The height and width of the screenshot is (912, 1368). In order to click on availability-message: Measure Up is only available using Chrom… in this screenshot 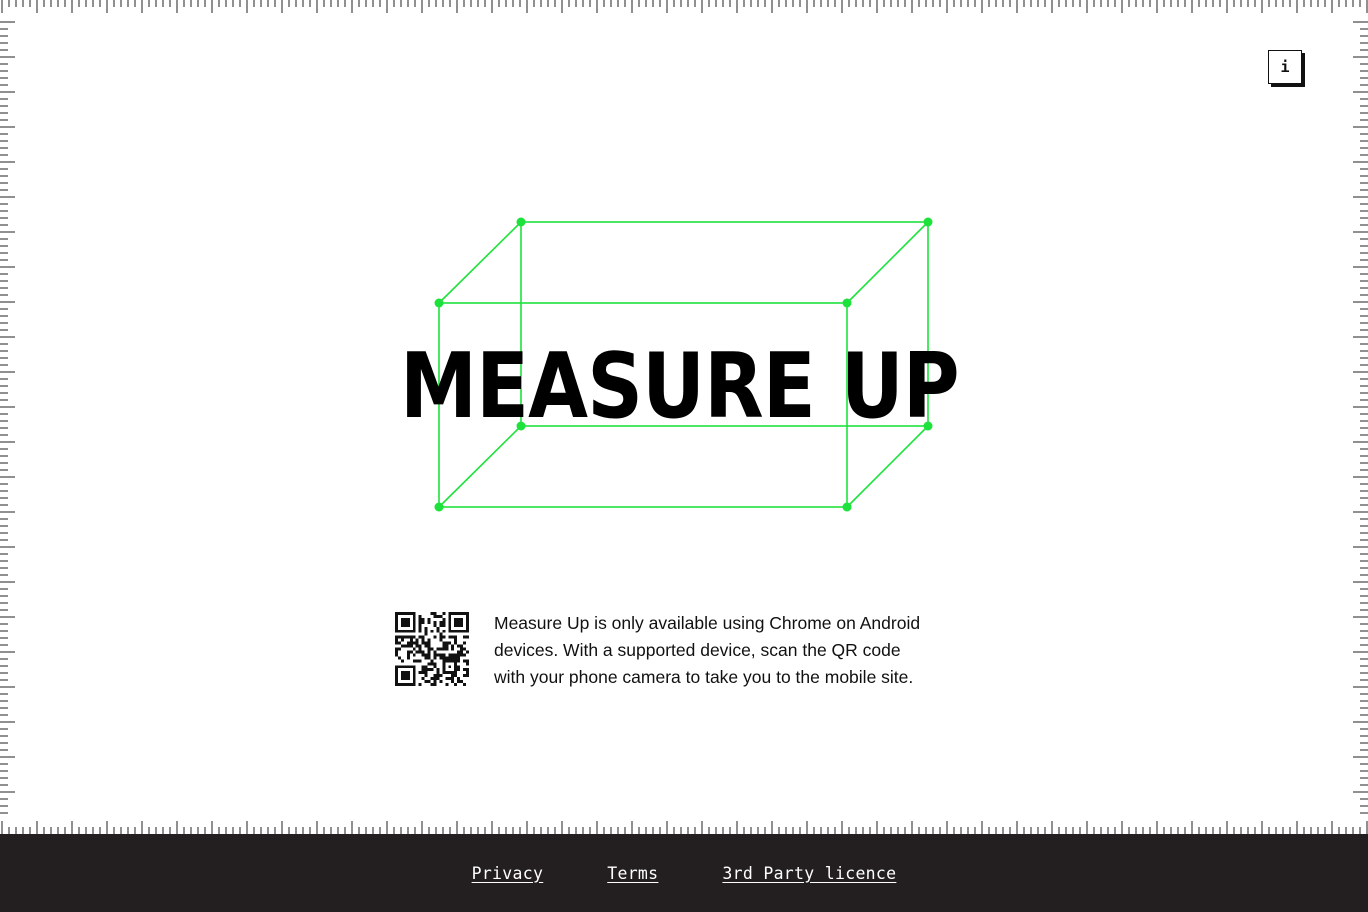, I will do `click(707, 650)`.